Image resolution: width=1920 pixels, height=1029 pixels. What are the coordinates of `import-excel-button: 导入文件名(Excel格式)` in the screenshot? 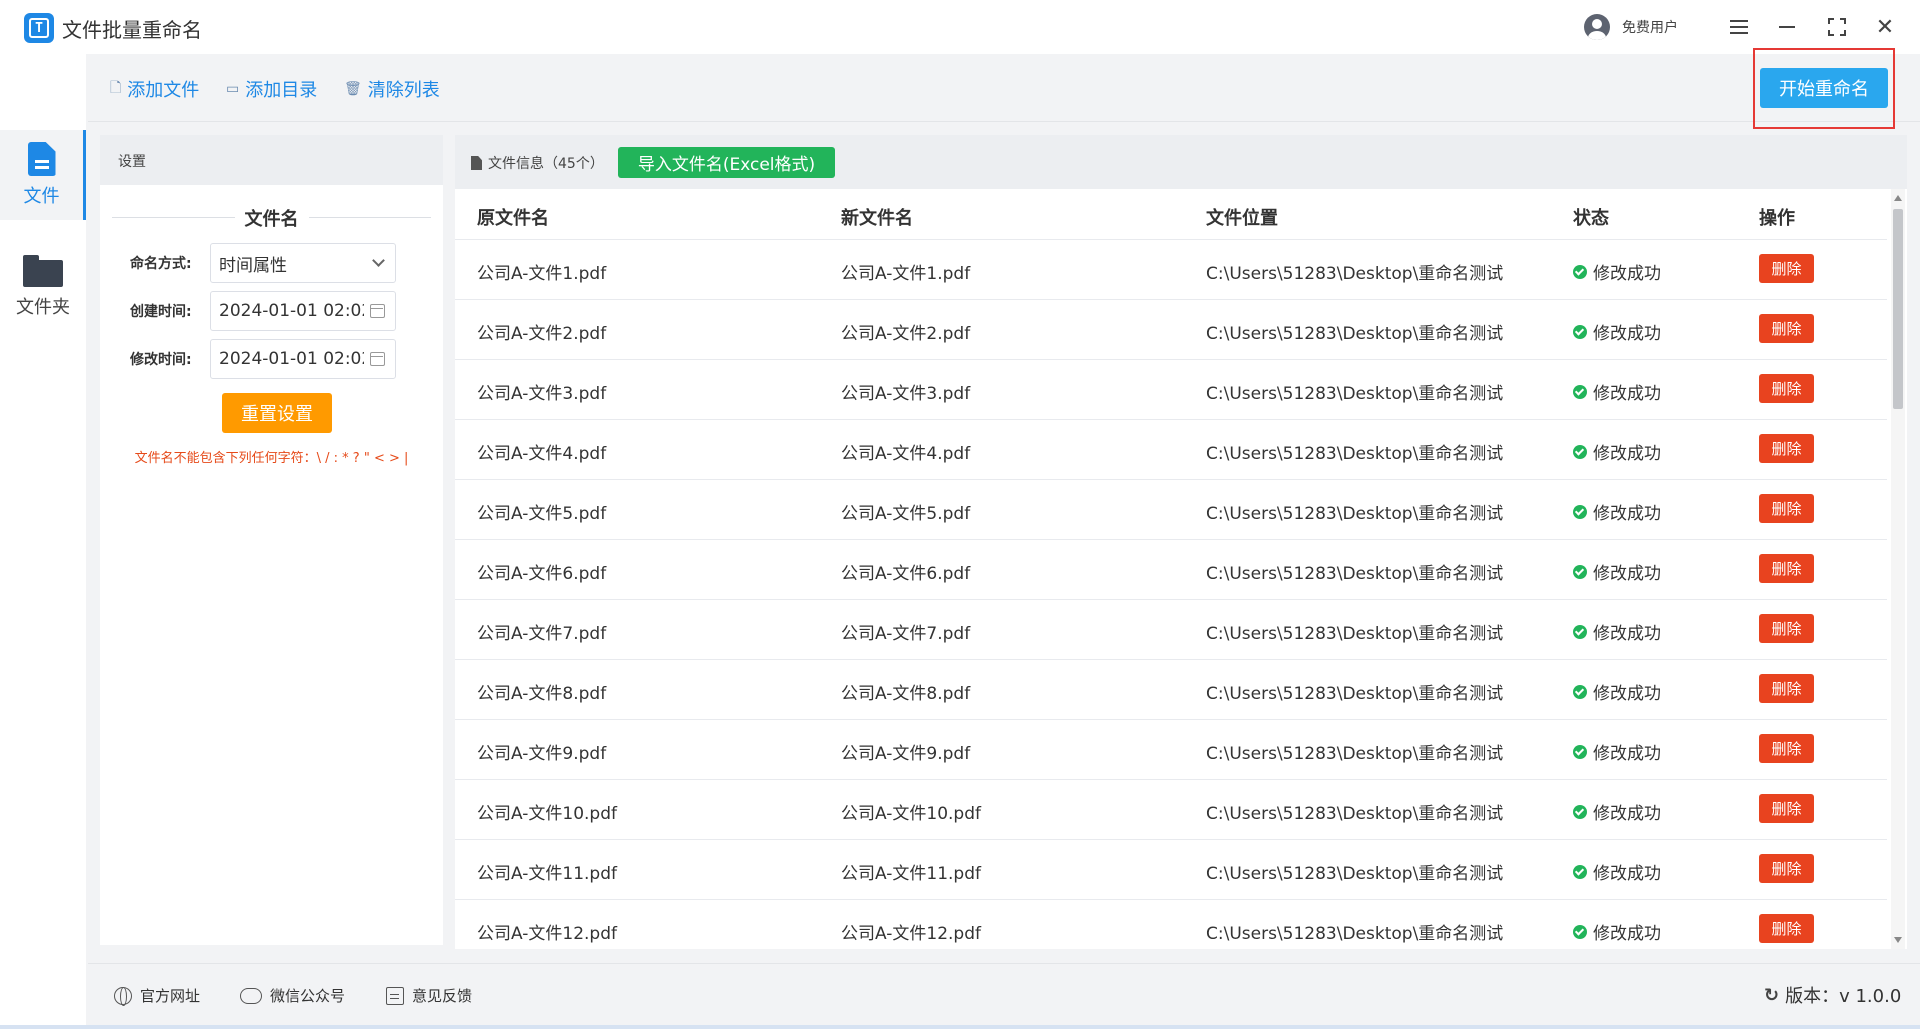 It's located at (726, 162).